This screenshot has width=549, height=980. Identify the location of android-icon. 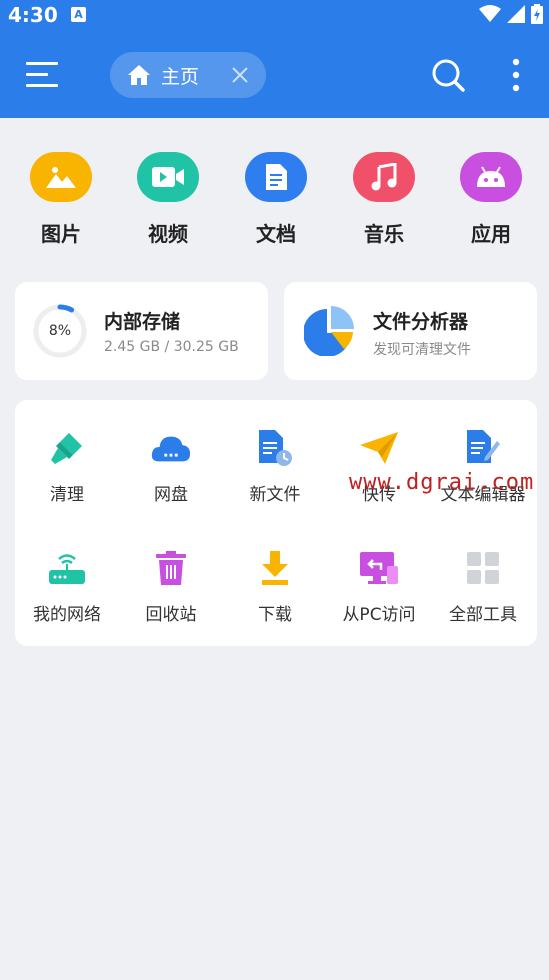
(491, 177).